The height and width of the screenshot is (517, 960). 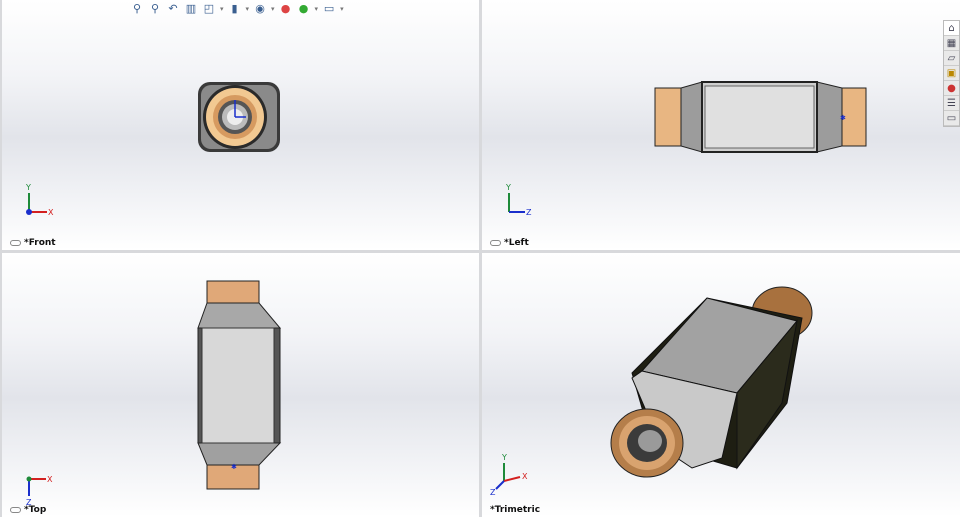 I want to click on axis-triad: X Z, so click(x=39, y=491).